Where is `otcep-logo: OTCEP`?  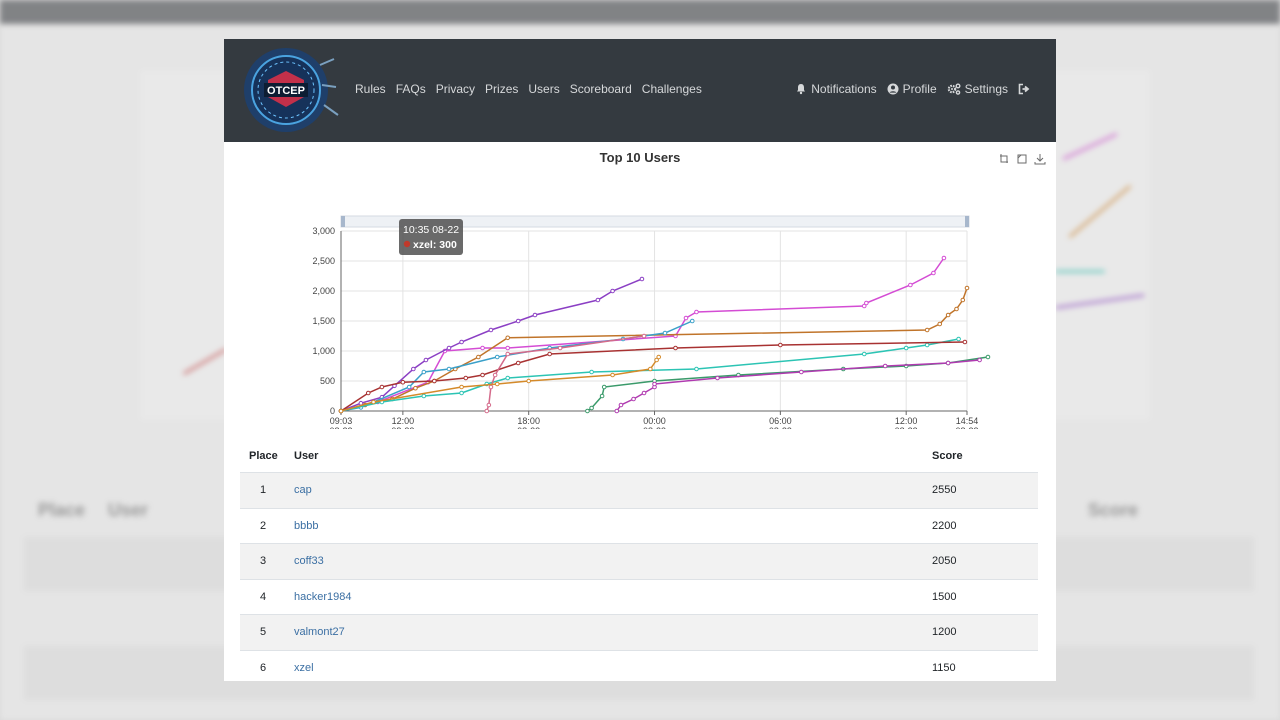
otcep-logo: OTCEP is located at coordinates (290, 90).